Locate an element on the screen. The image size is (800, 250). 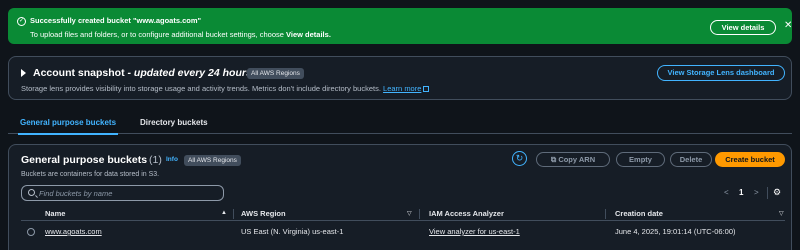
buckets-count: (1) is located at coordinates (155, 160).